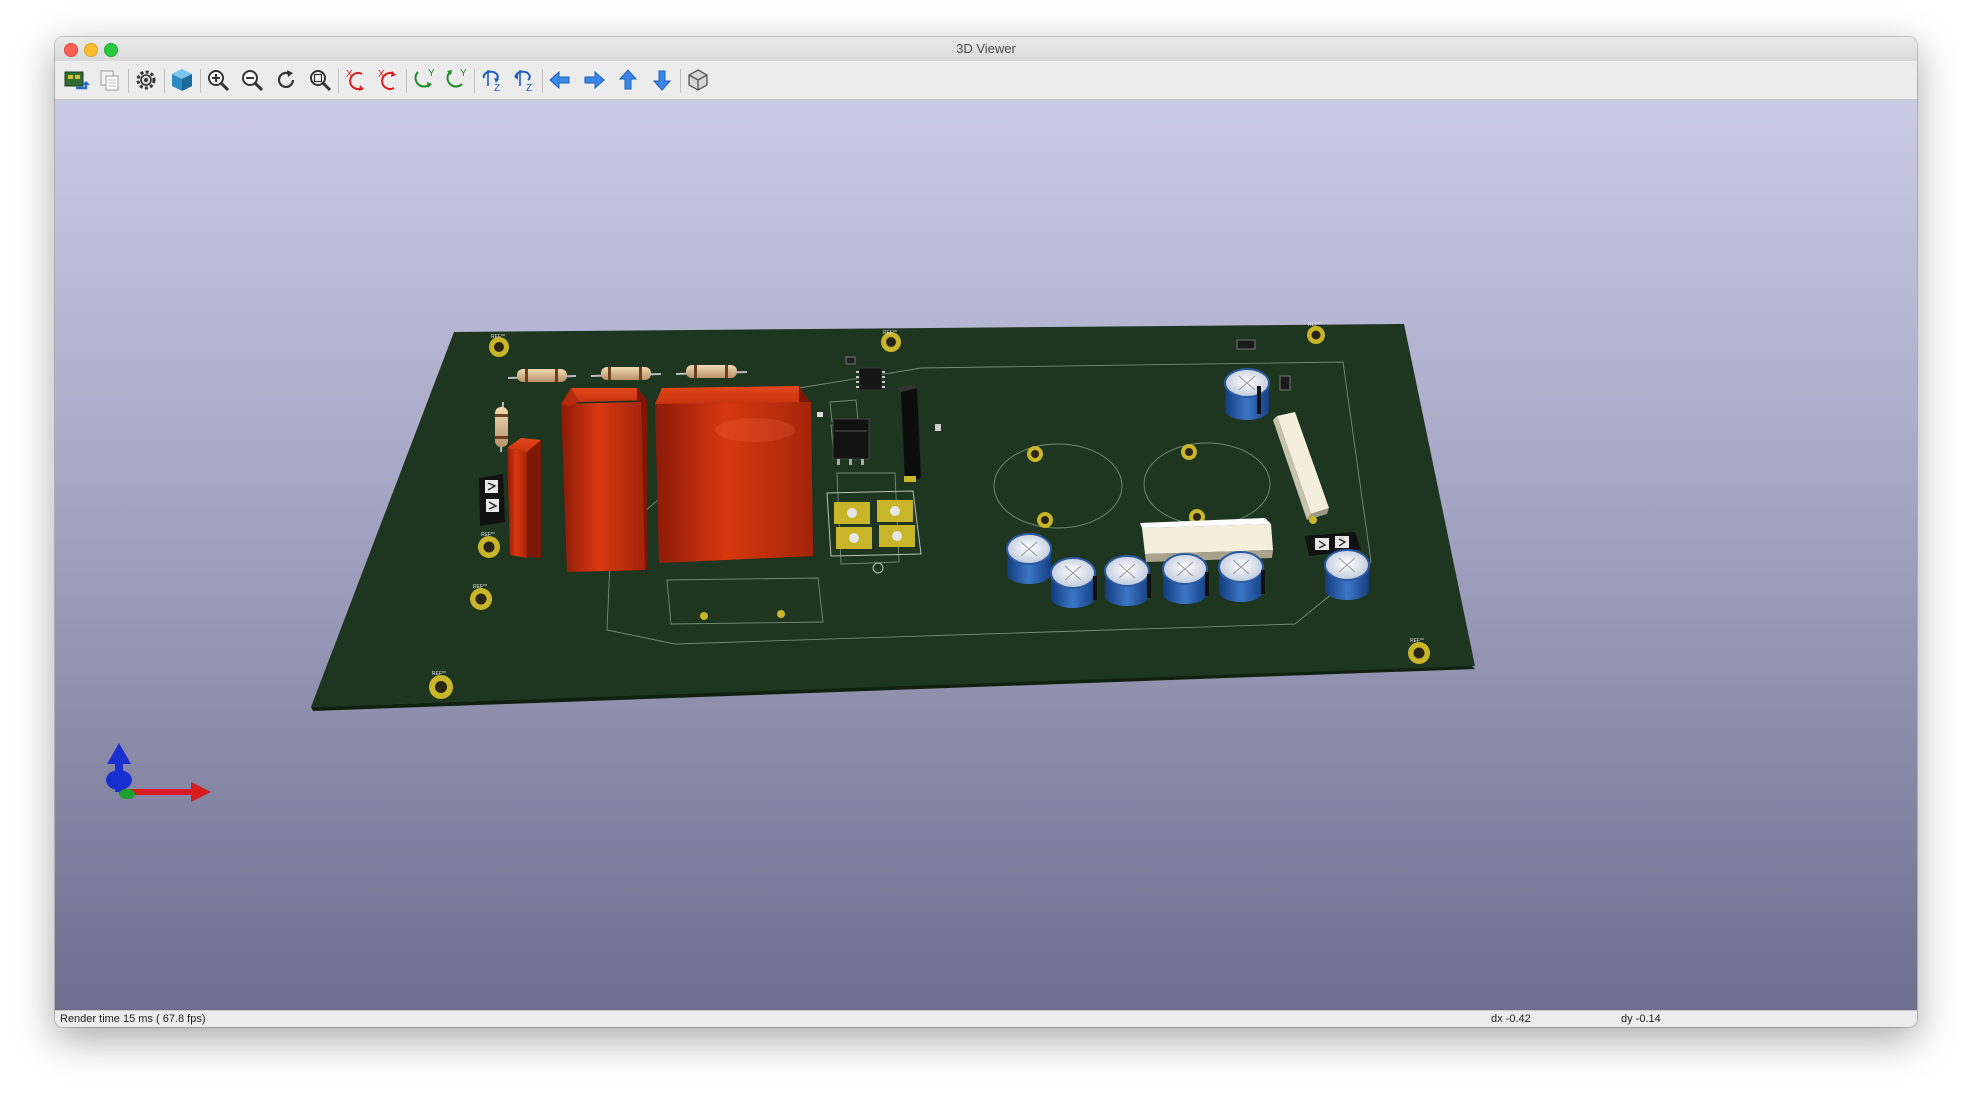 Image resolution: width=1972 pixels, height=1101 pixels. Describe the element at coordinates (734, 474) in the screenshot. I see `film-capacitor-large` at that location.